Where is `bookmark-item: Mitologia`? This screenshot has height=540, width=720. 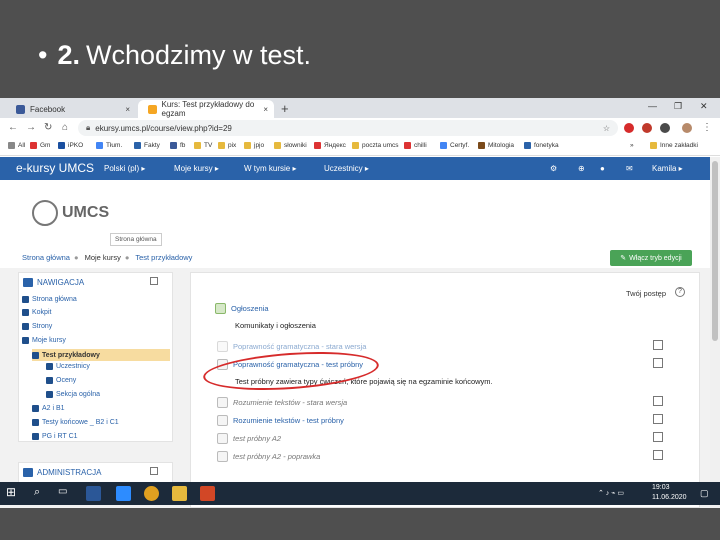 bookmark-item: Mitologia is located at coordinates (496, 145).